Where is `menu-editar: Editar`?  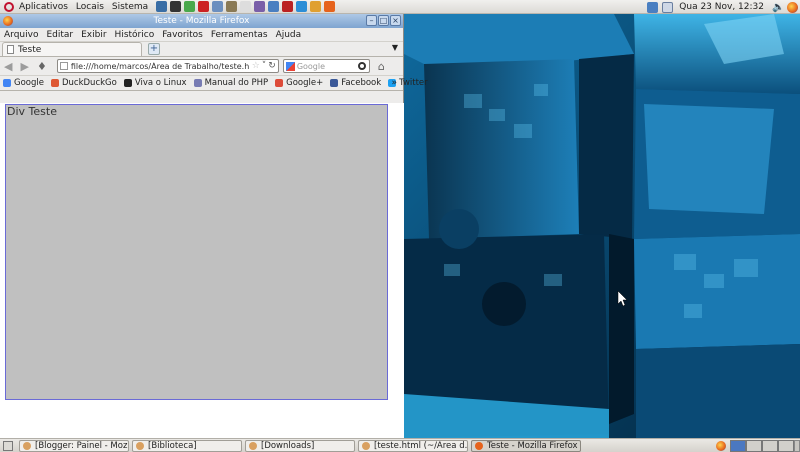 menu-editar: Editar is located at coordinates (59, 35).